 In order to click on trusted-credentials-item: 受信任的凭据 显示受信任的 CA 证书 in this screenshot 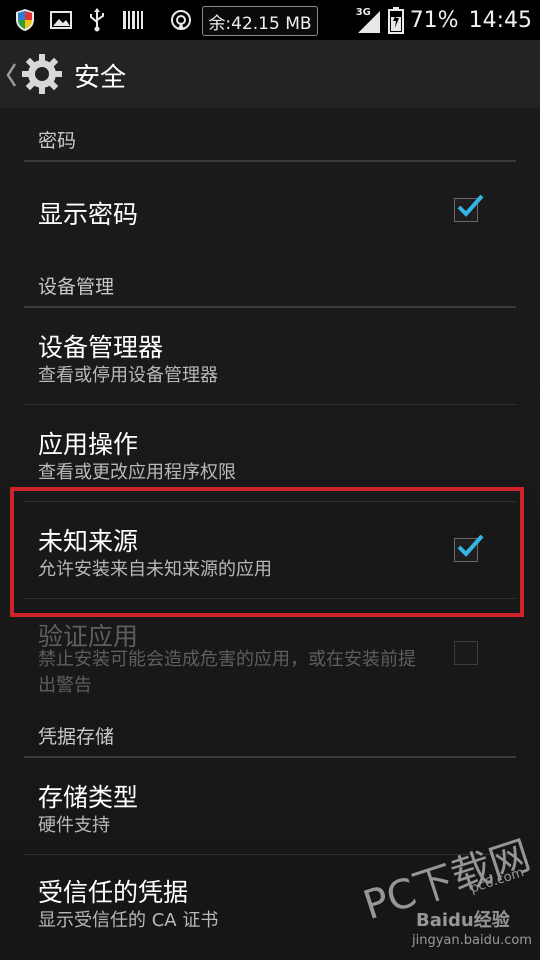, I will do `click(270, 903)`.